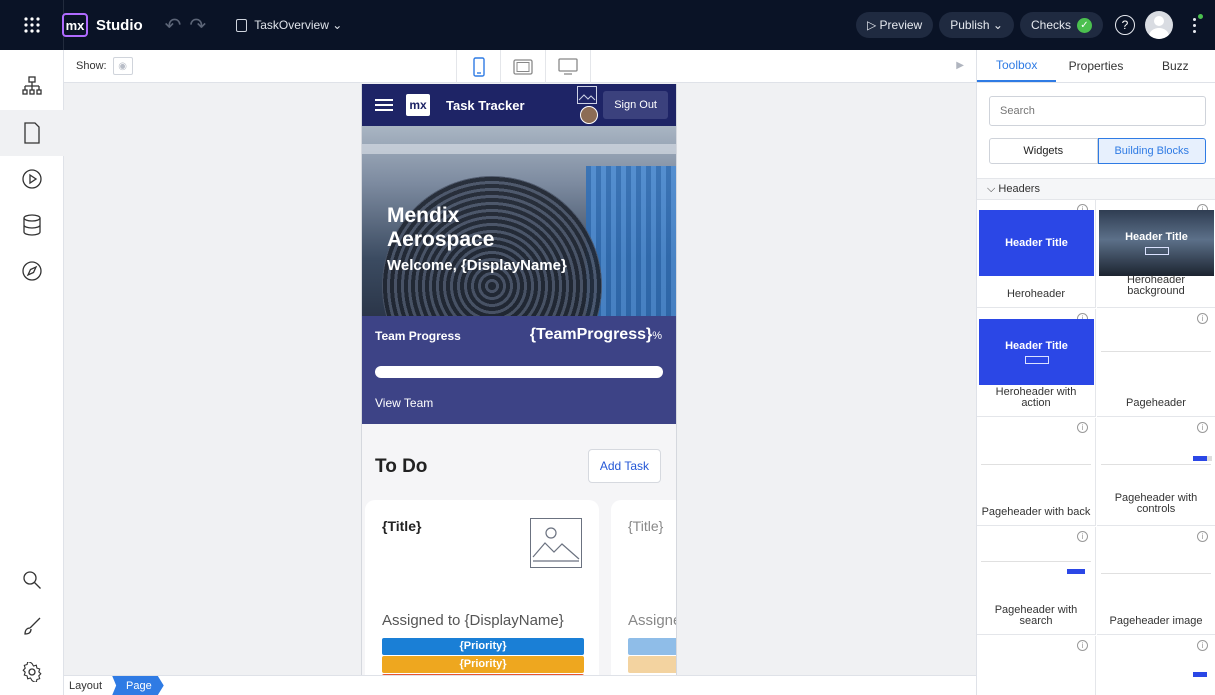  Describe the element at coordinates (1061, 25) in the screenshot. I see `checks-button: Checks ✓` at that location.